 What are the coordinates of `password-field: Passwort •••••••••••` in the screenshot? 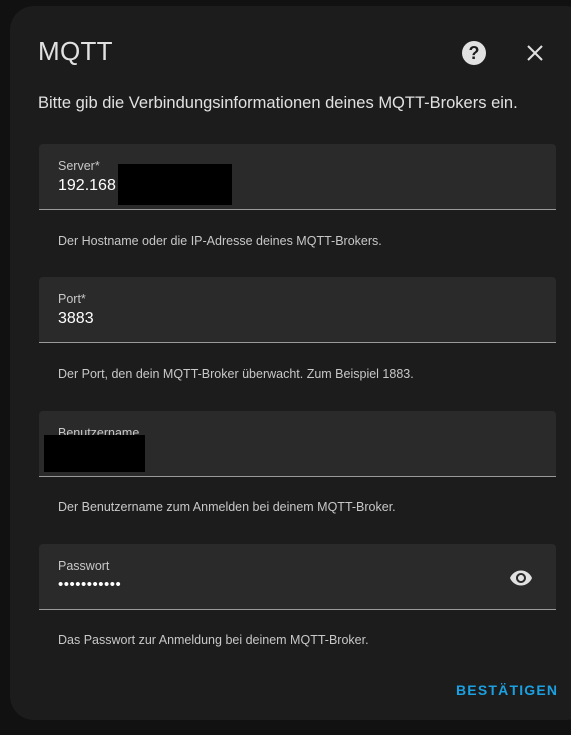 It's located at (297, 577).